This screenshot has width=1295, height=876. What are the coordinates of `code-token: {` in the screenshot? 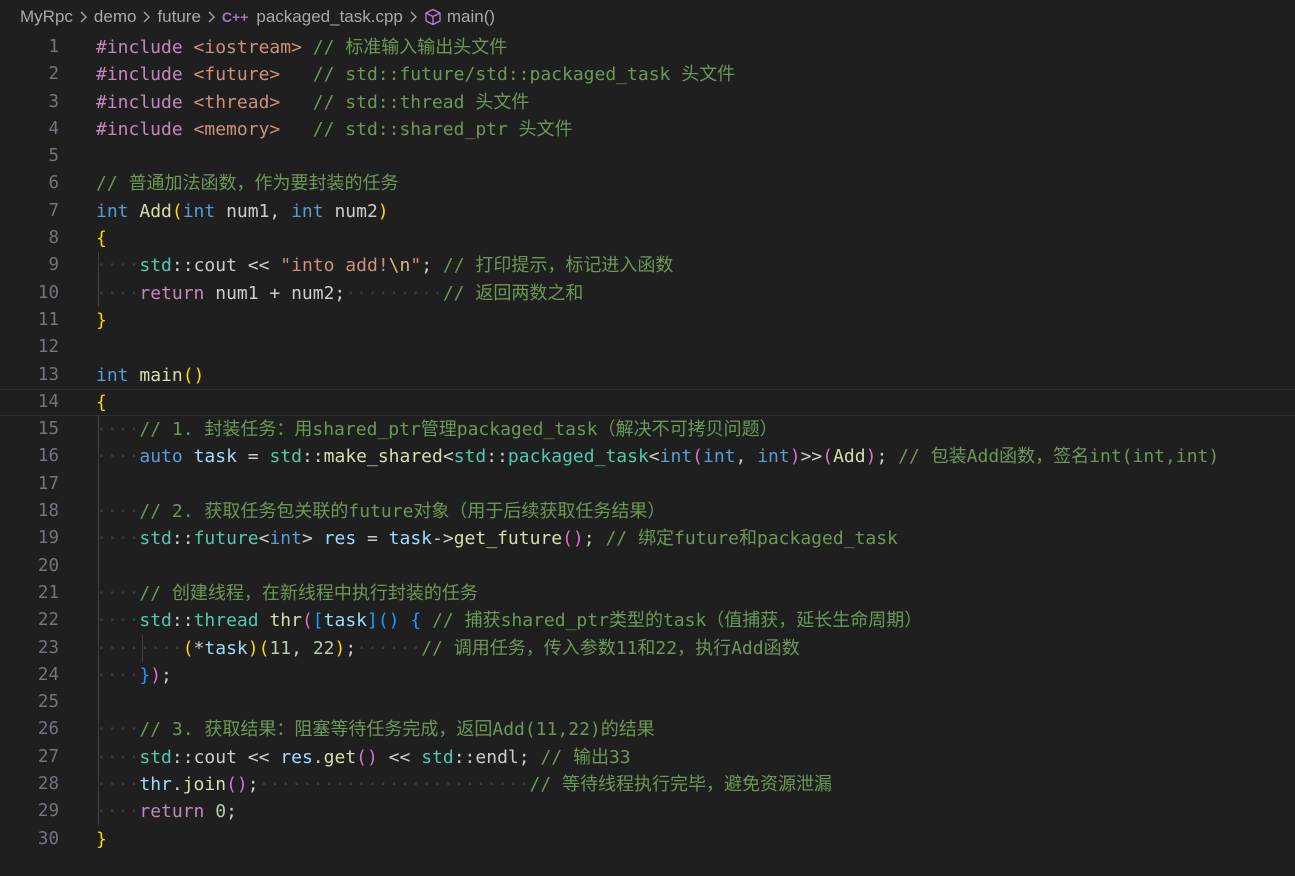 It's located at (101, 239).